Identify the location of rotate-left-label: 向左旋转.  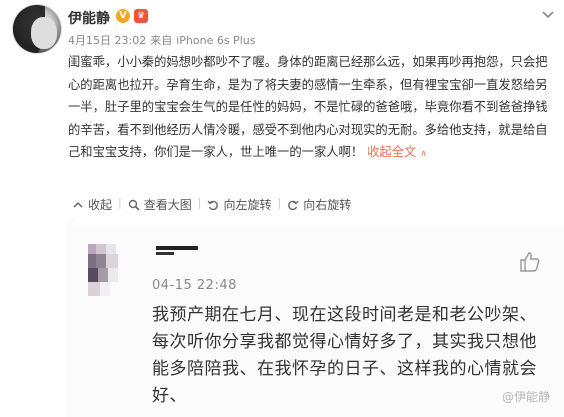
(247, 205).